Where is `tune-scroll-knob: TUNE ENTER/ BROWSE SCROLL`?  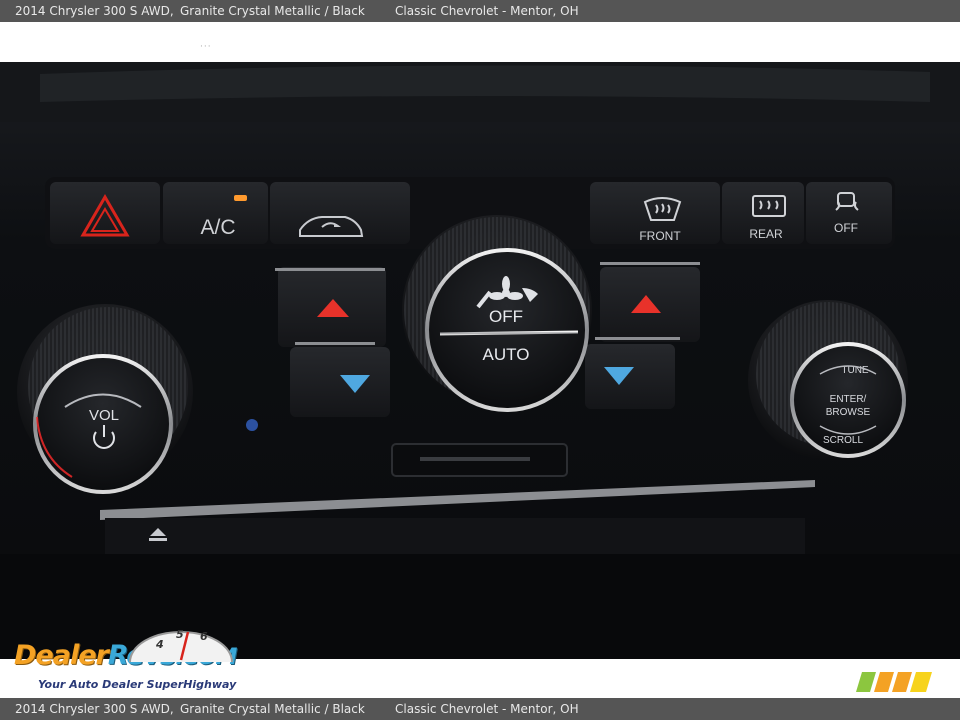
tune-scroll-knob: TUNE ENTER/ BROWSE SCROLL is located at coordinates (828, 380).